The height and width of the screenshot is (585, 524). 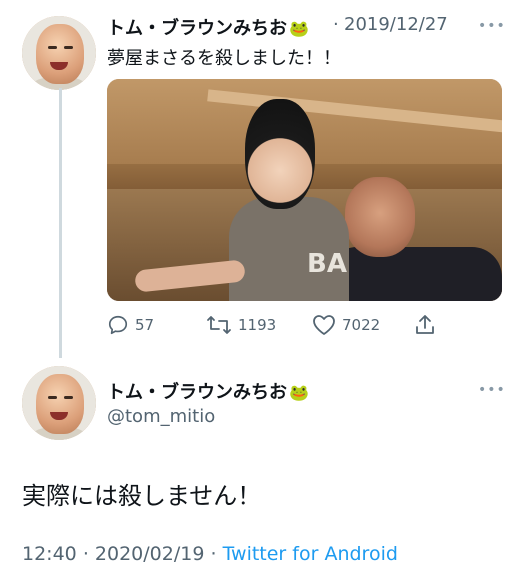 I want to click on thread-line, so click(x=60, y=223).